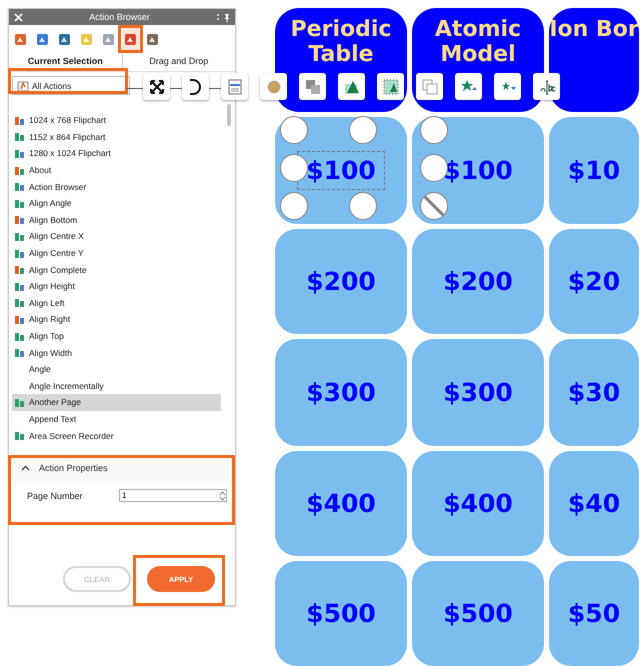  I want to click on text-cursor-icon, so click(547, 87).